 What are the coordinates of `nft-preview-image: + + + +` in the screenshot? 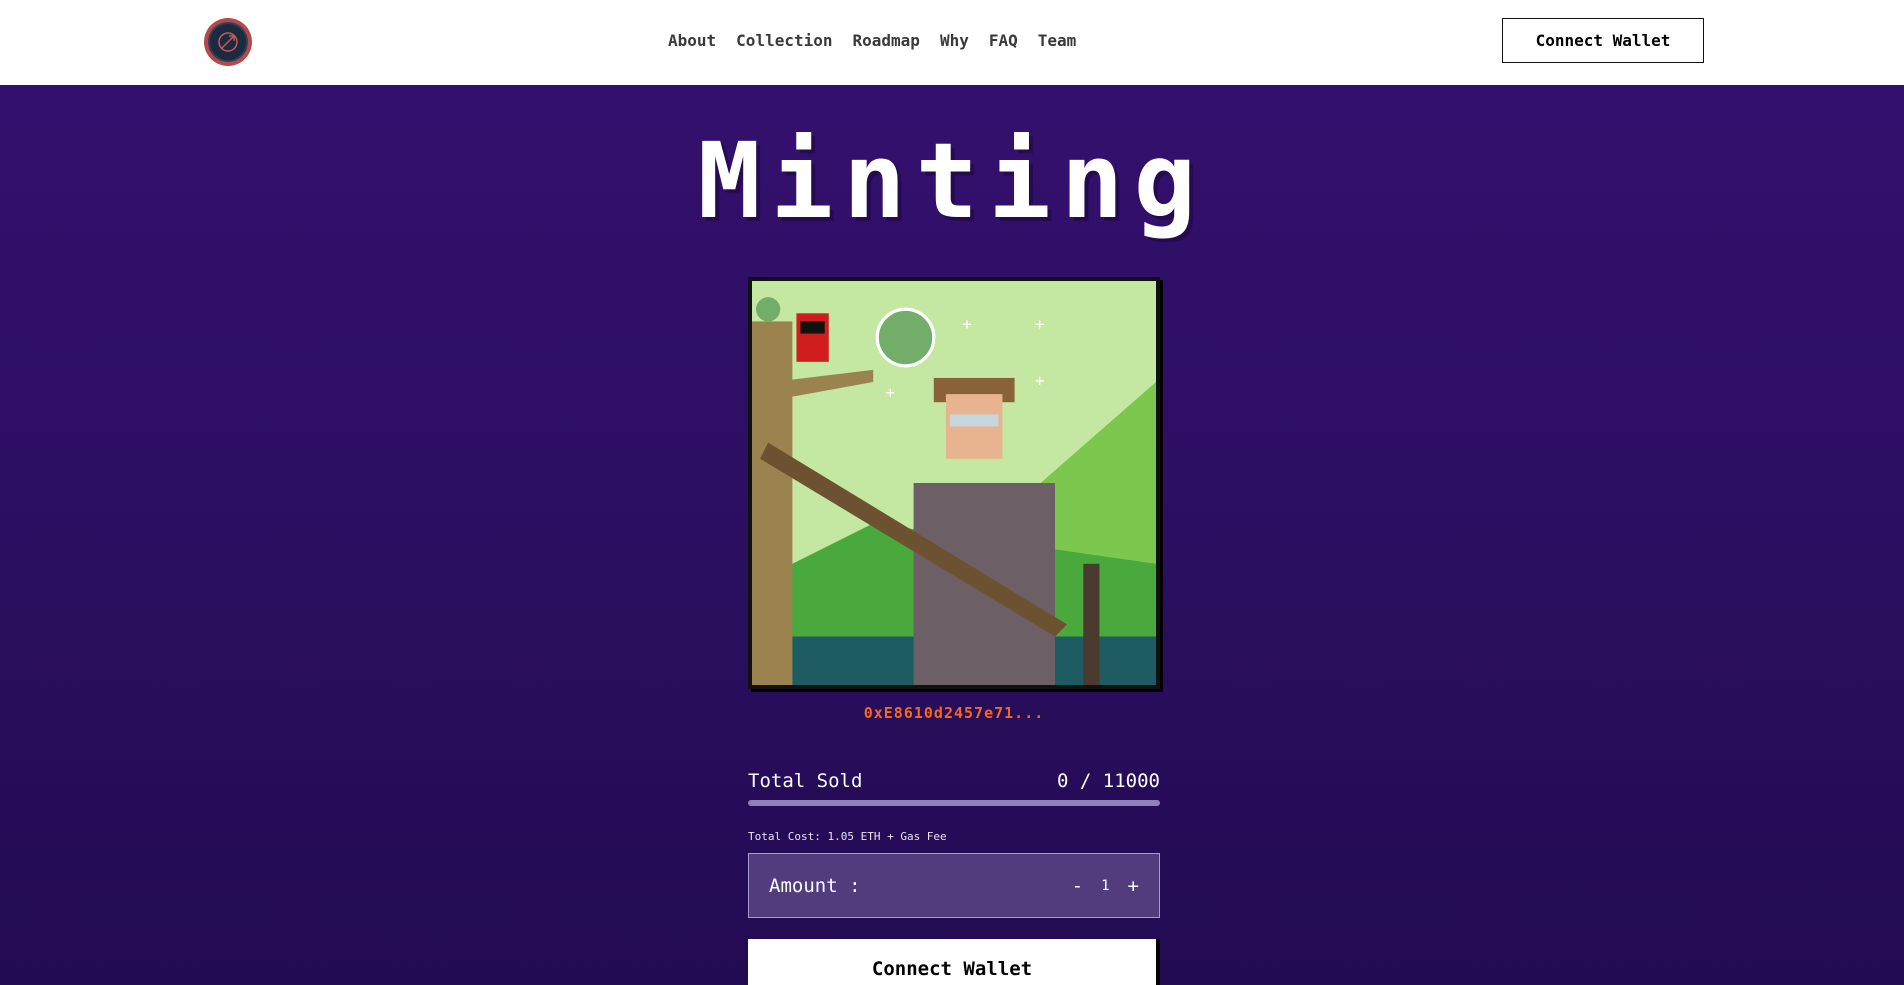 It's located at (954, 483).